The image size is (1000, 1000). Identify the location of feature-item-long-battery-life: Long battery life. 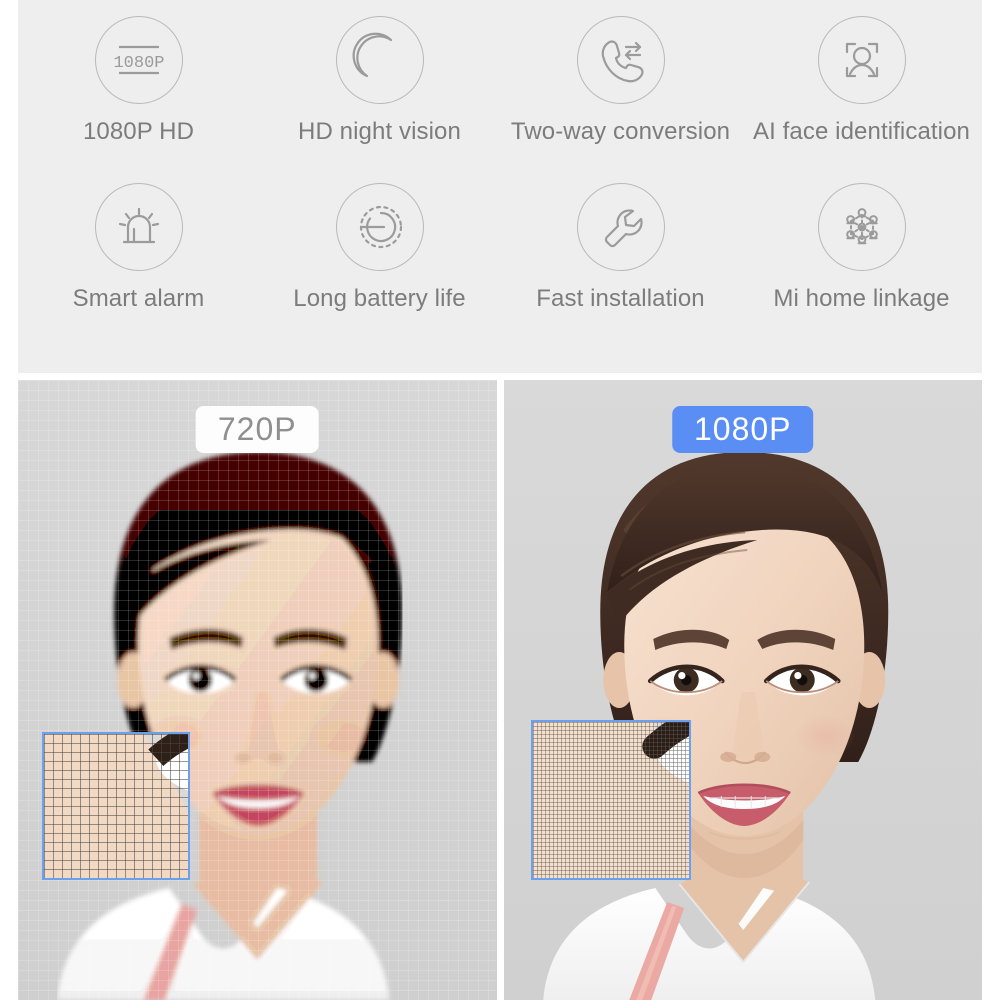
(379, 266).